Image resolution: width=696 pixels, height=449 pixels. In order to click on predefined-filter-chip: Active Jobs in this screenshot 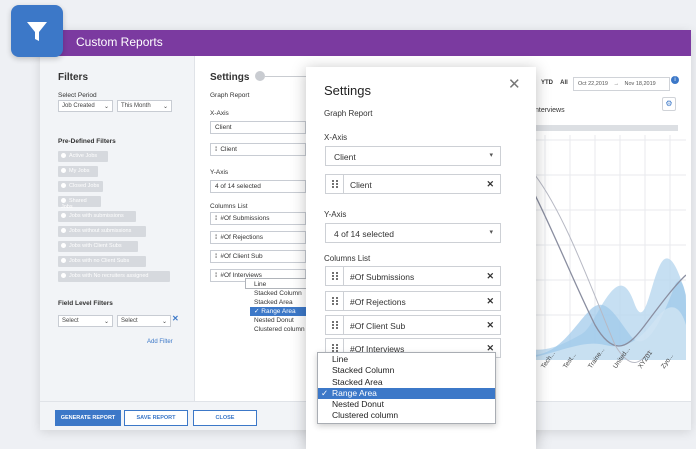, I will do `click(83, 156)`.